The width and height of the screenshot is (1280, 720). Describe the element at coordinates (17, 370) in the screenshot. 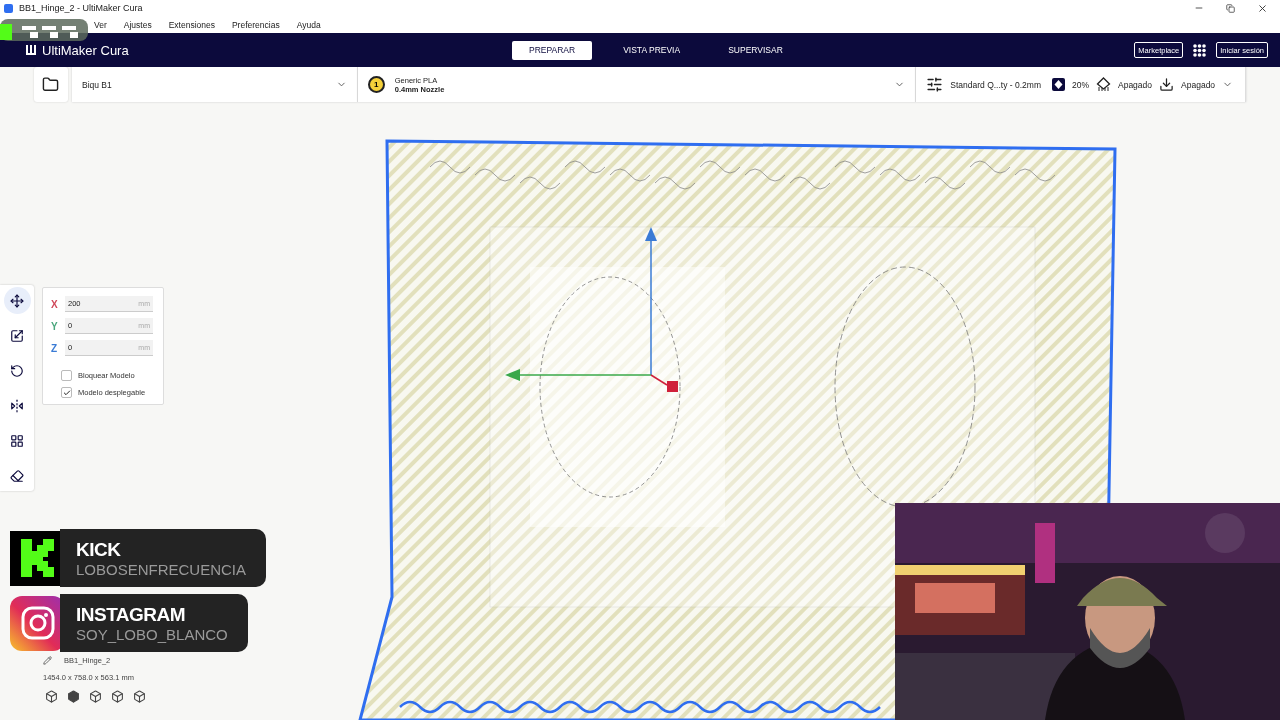

I see `rotate-icon` at that location.